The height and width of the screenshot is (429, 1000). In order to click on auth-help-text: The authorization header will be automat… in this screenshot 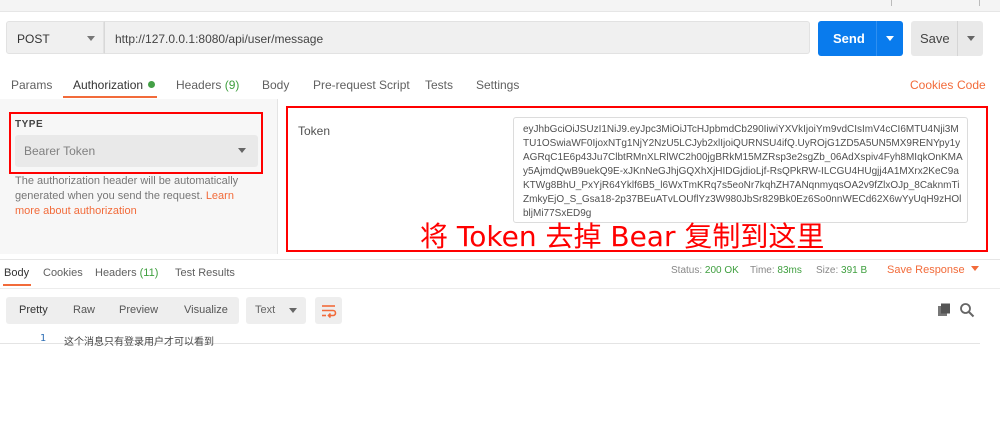, I will do `click(127, 196)`.